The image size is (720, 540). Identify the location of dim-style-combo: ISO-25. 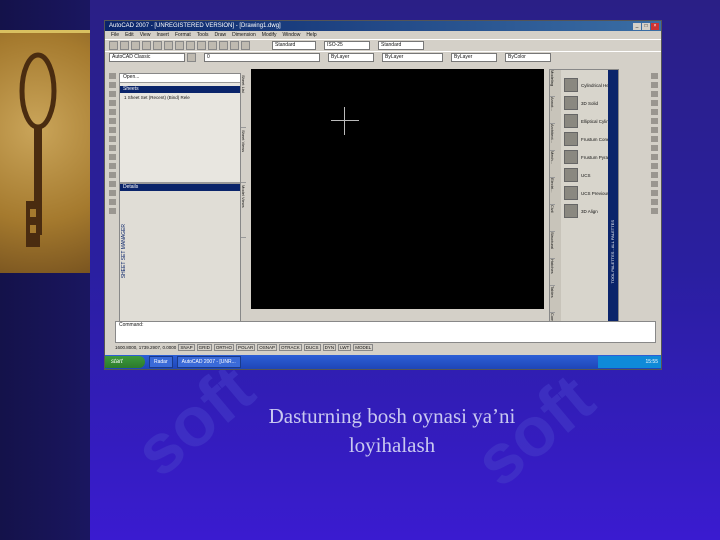
(347, 45).